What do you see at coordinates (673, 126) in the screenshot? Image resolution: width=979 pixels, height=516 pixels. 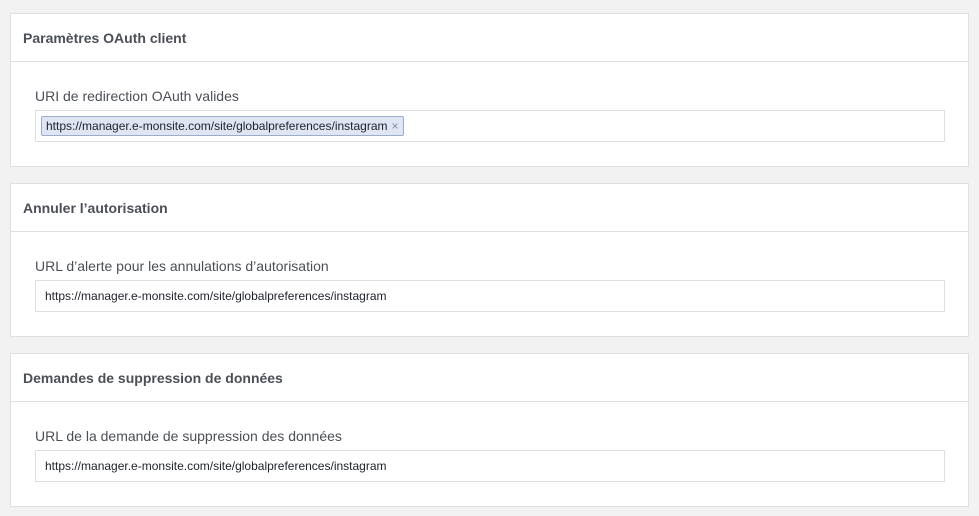 I see `redirect-uri-input` at bounding box center [673, 126].